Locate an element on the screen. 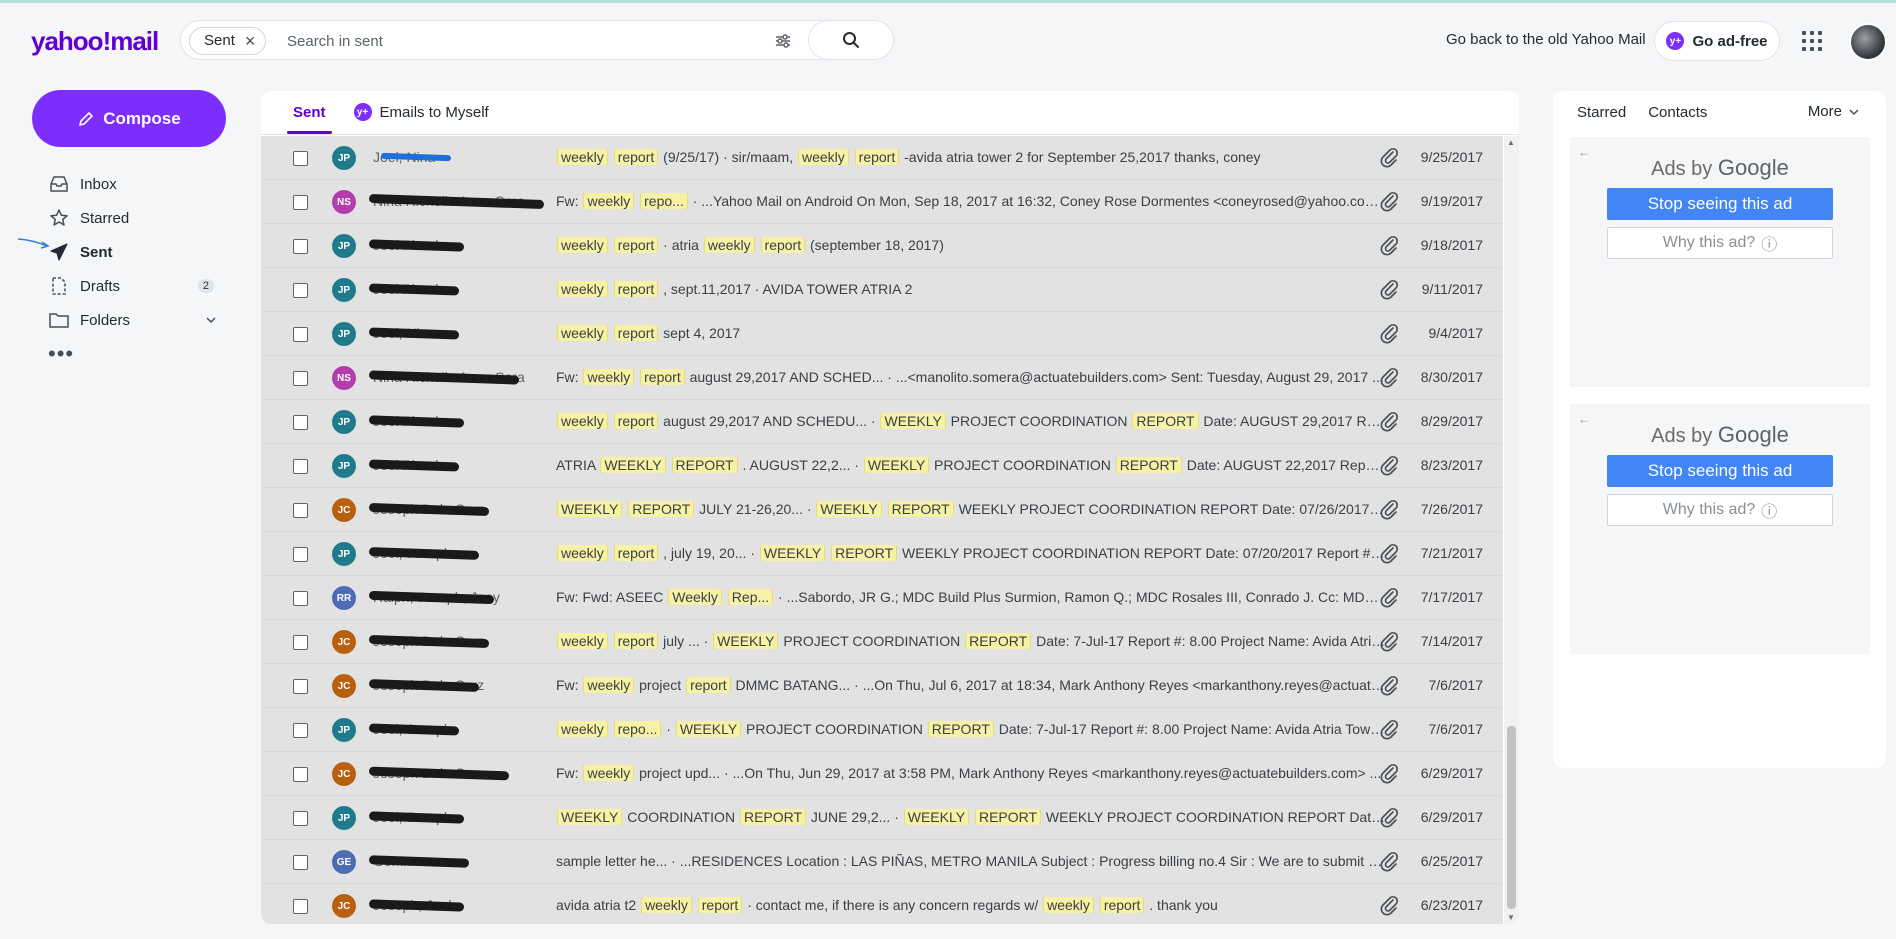 The width and height of the screenshot is (1896, 939). search-folder-chip: Sent × is located at coordinates (228, 41).